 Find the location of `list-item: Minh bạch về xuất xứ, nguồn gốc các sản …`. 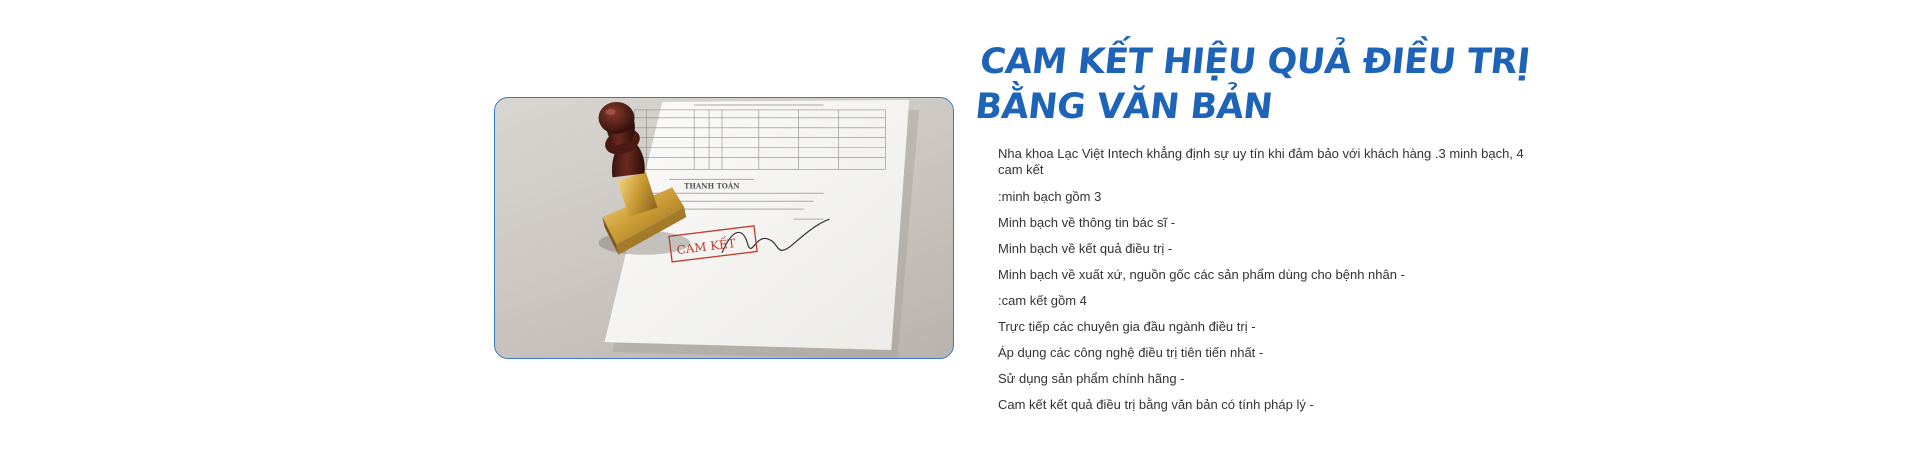

list-item: Minh bạch về xuất xứ, nguồn gốc các sản … is located at coordinates (1201, 274).